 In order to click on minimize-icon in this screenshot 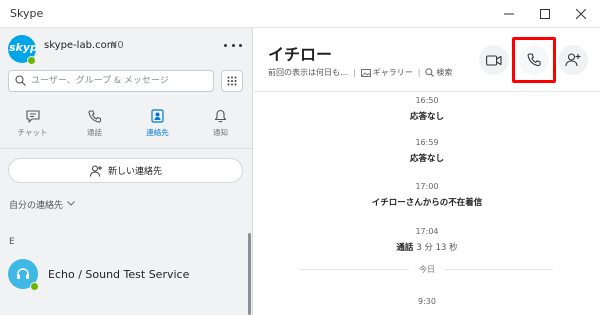, I will do `click(509, 14)`.